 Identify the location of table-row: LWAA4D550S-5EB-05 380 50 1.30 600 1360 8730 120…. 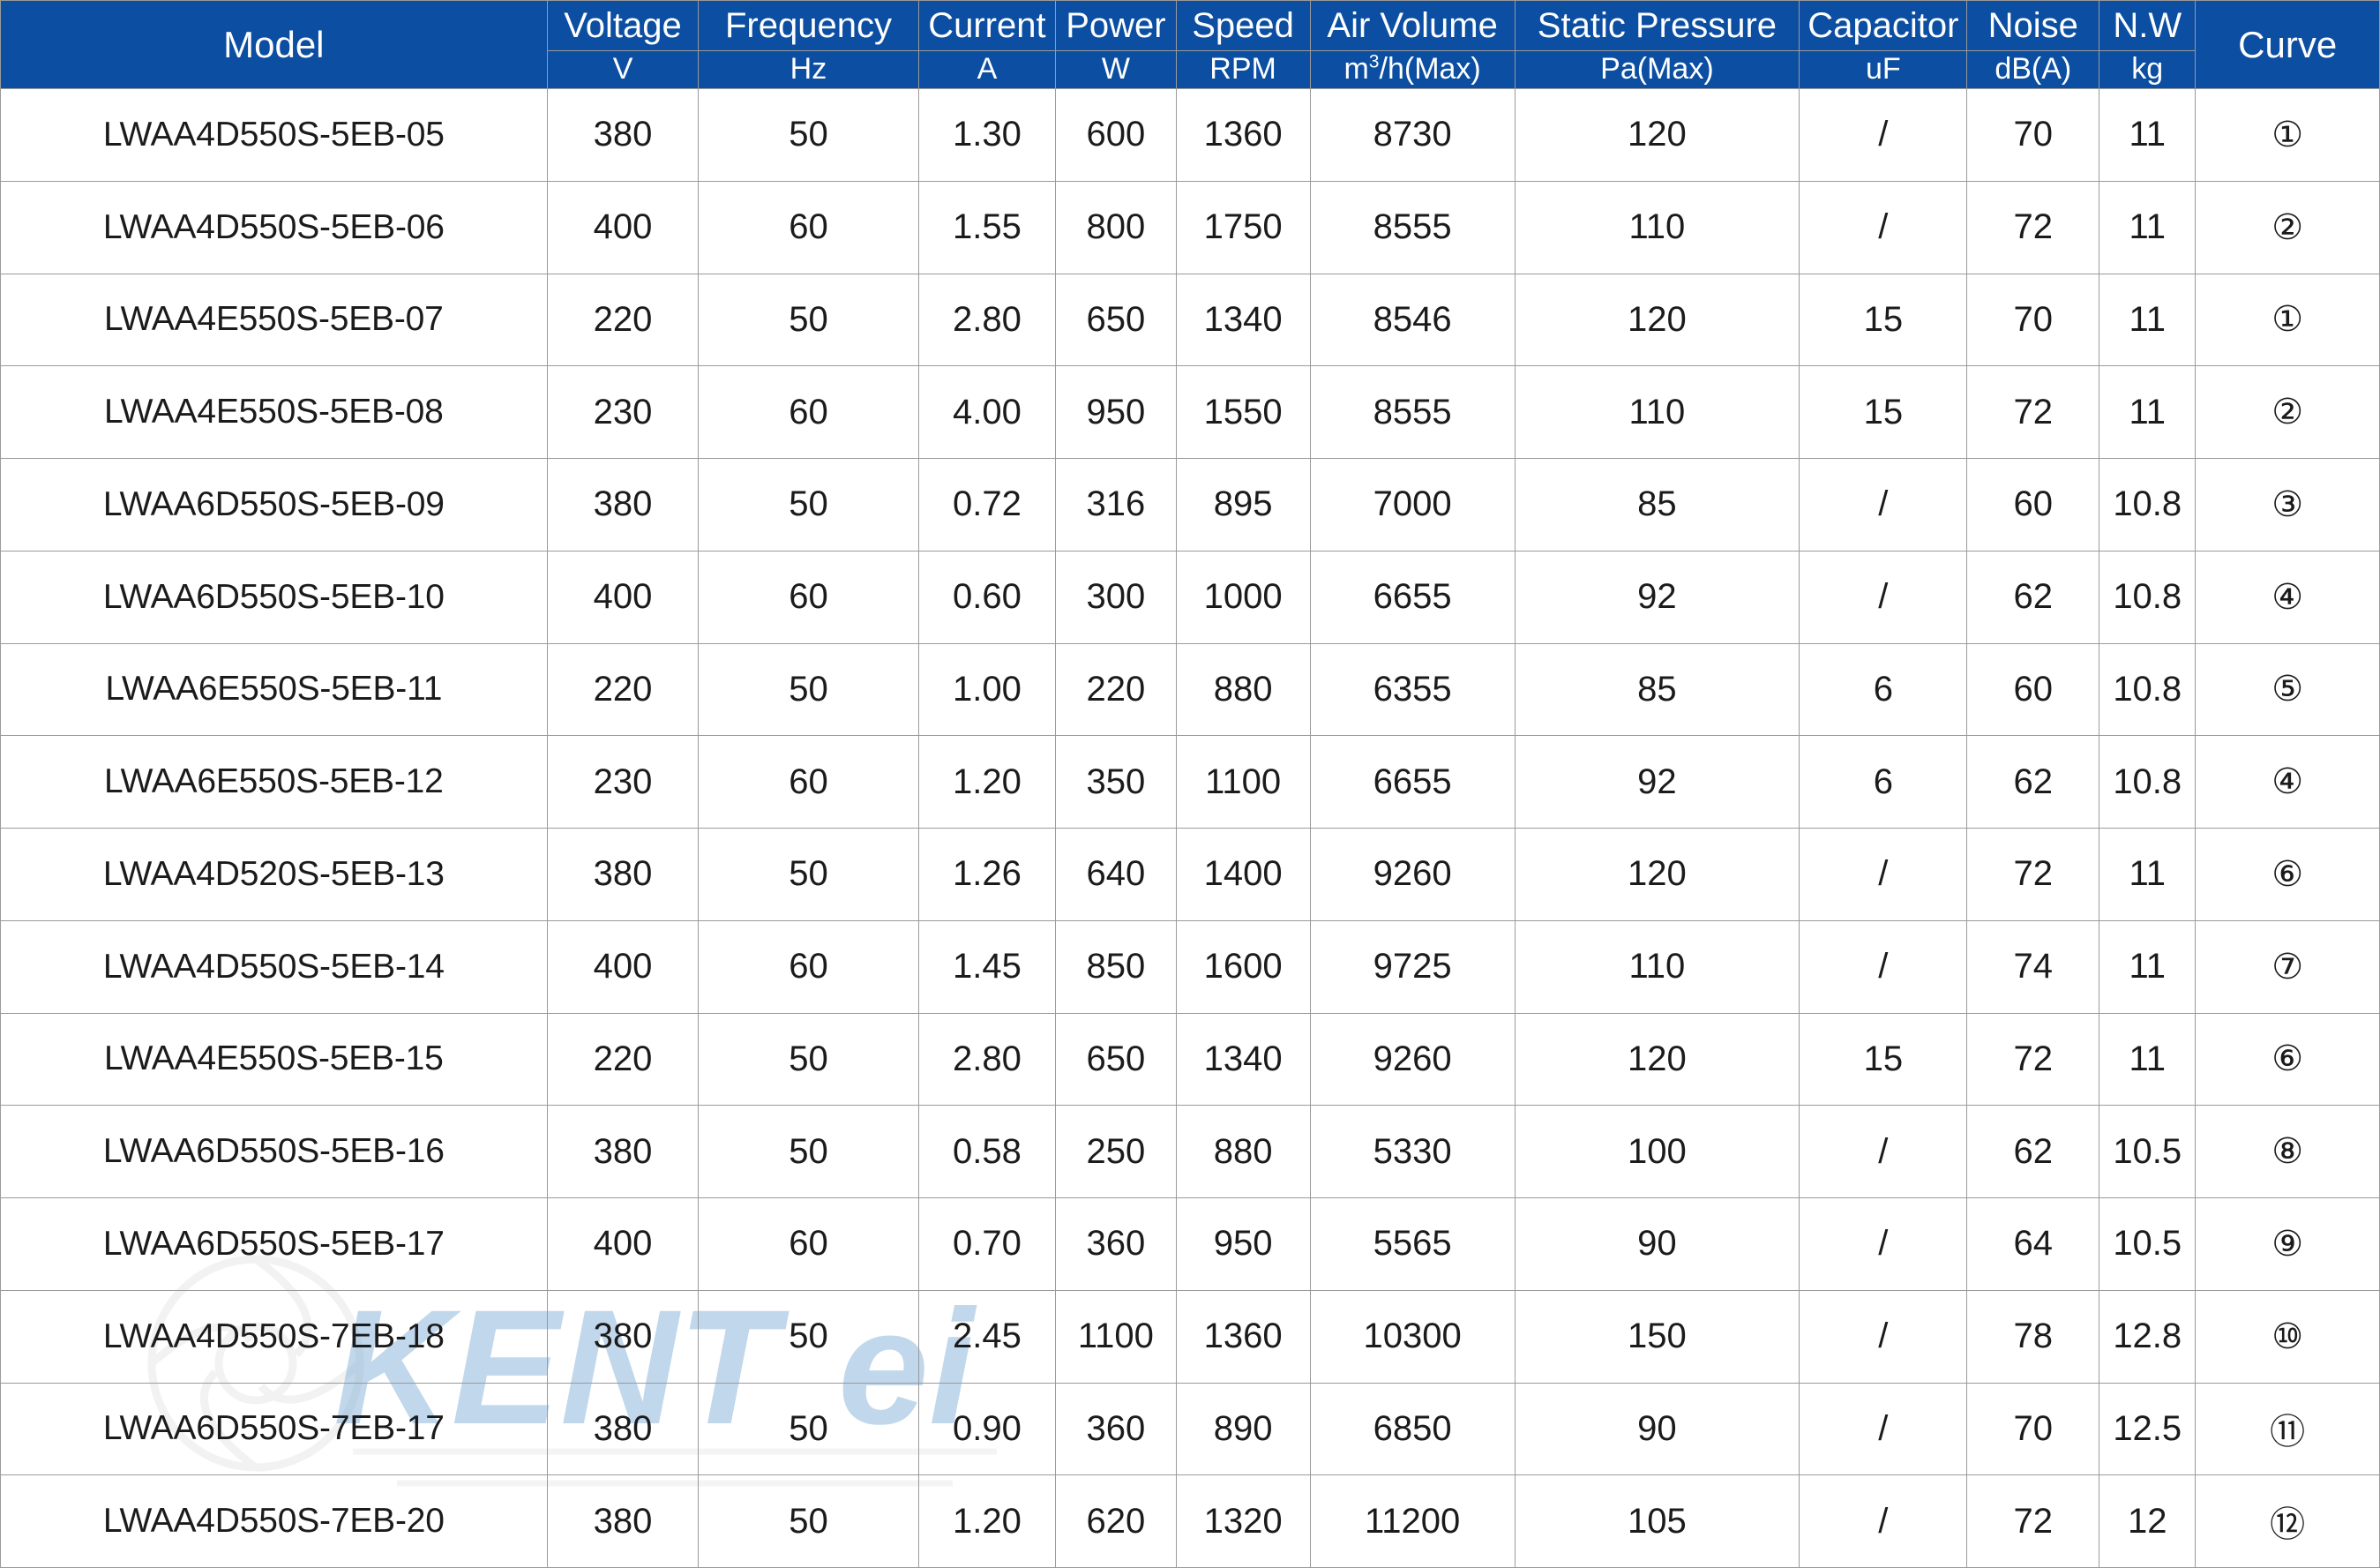
(1190, 135).